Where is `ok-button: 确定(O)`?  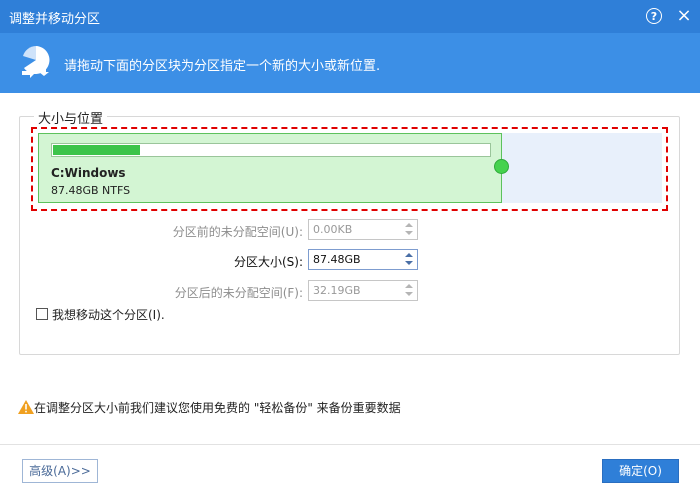
ok-button: 确定(O) is located at coordinates (640, 471).